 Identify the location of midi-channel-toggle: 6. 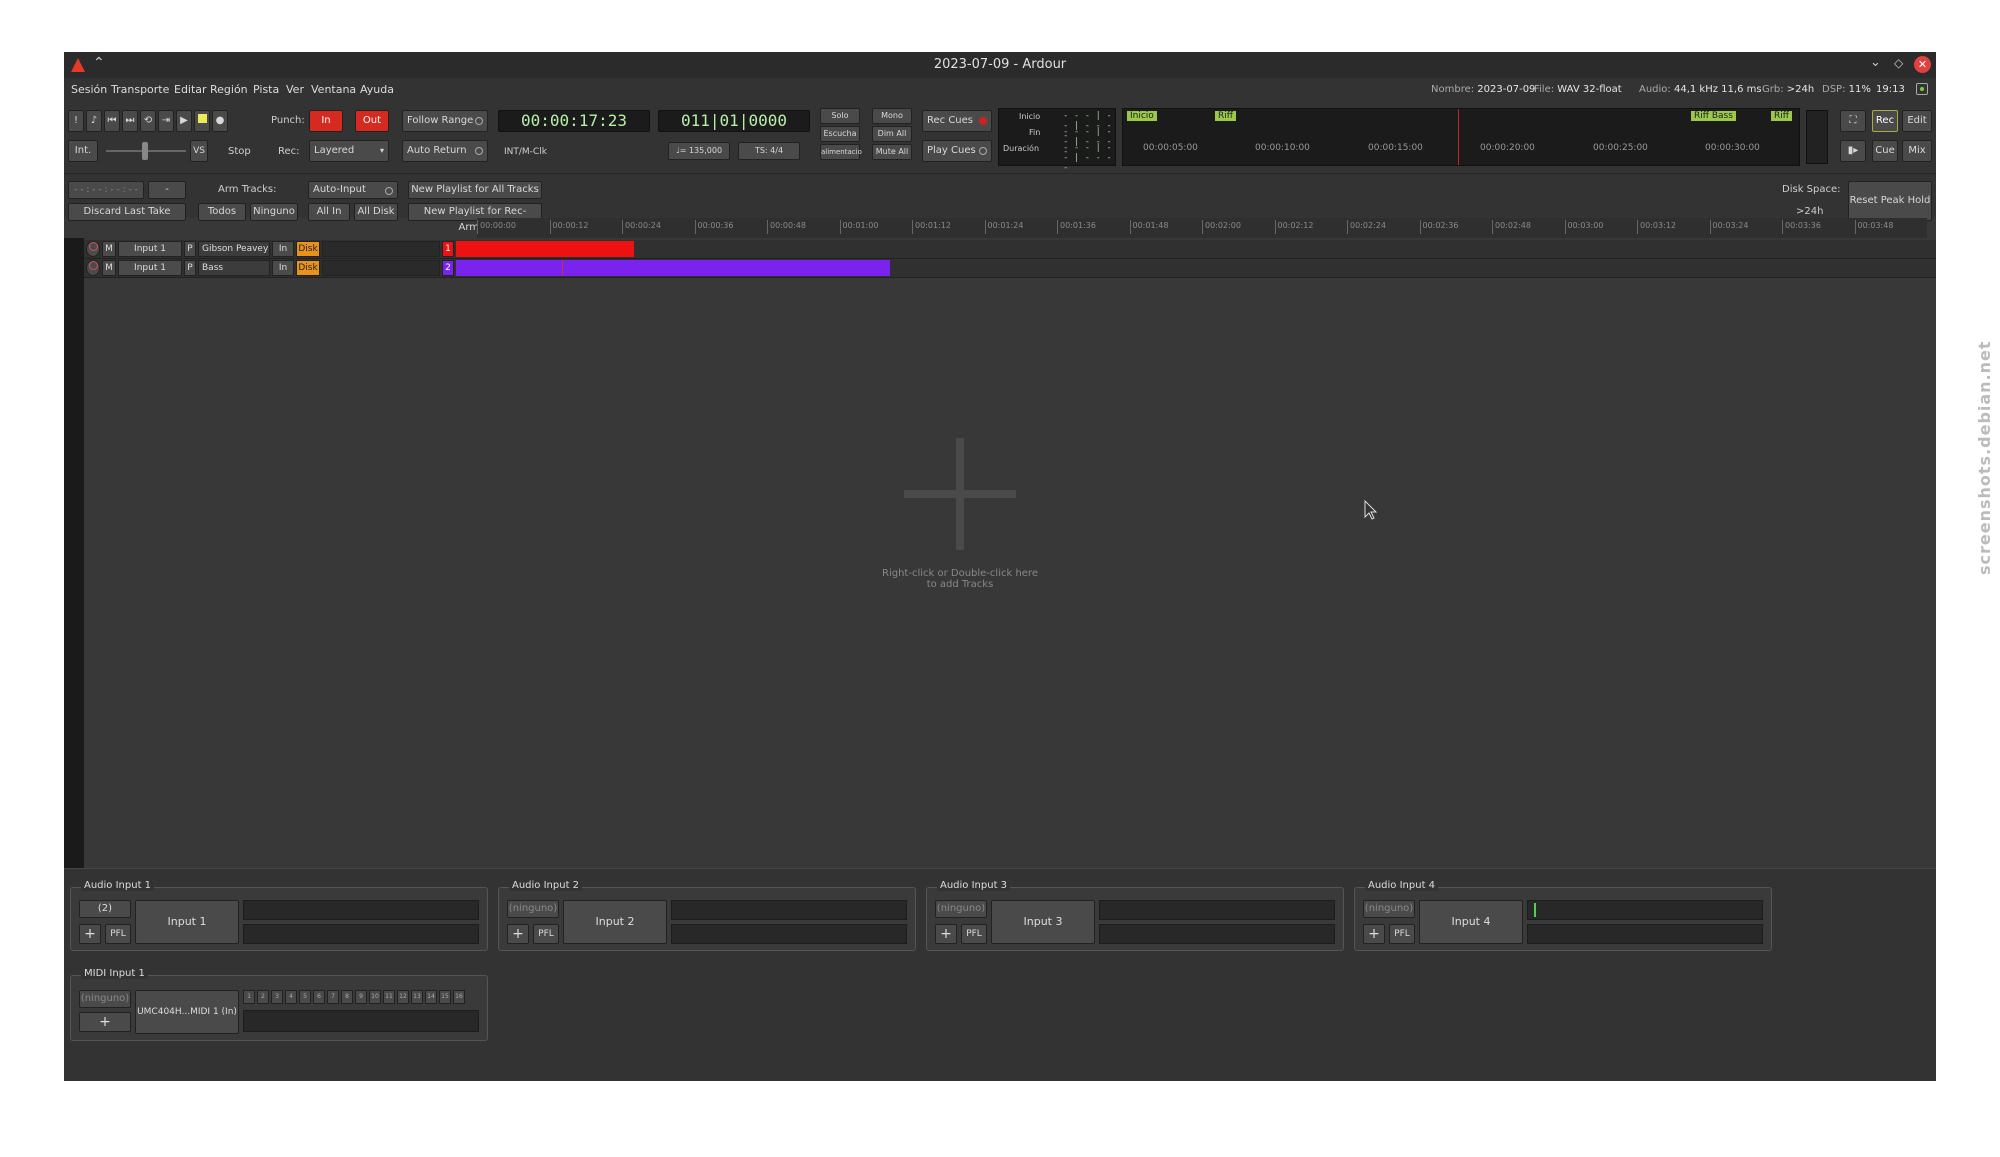
(319, 997).